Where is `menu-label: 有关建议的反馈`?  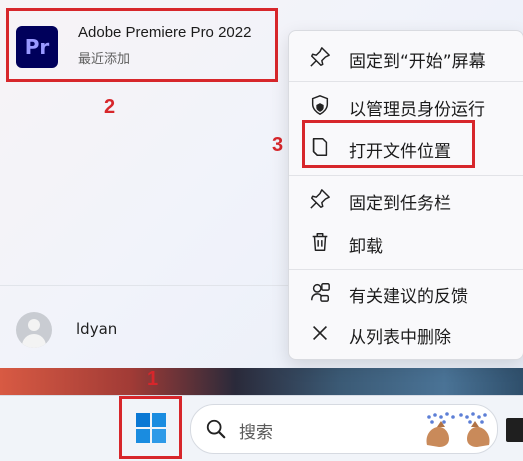 menu-label: 有关建议的反馈 is located at coordinates (408, 297).